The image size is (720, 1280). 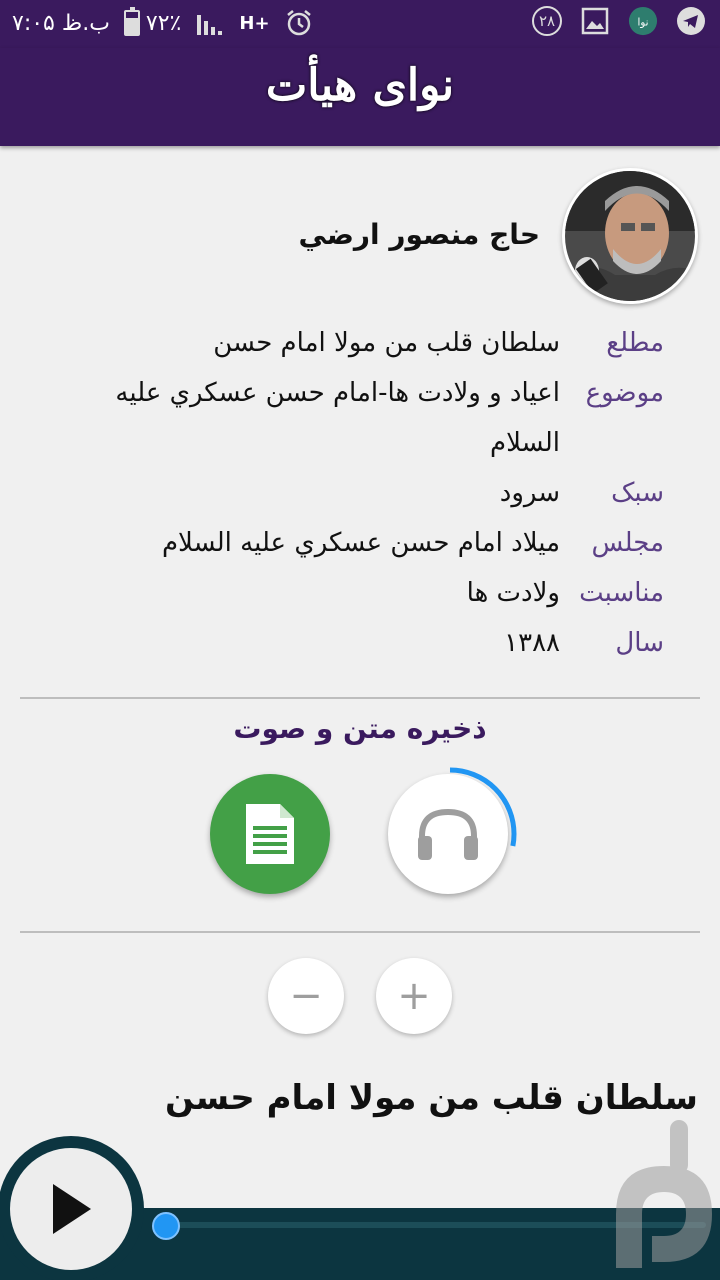 What do you see at coordinates (360, 698) in the screenshot?
I see `divider-top` at bounding box center [360, 698].